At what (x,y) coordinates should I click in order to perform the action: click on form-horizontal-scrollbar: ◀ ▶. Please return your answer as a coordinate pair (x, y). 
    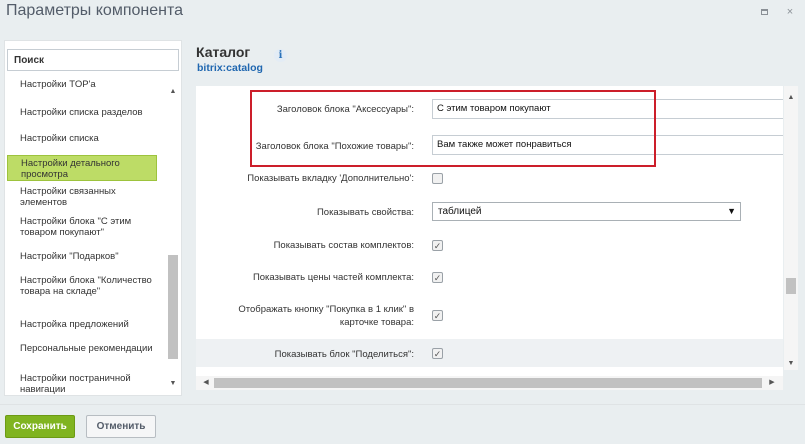
    Looking at the image, I should click on (489, 383).